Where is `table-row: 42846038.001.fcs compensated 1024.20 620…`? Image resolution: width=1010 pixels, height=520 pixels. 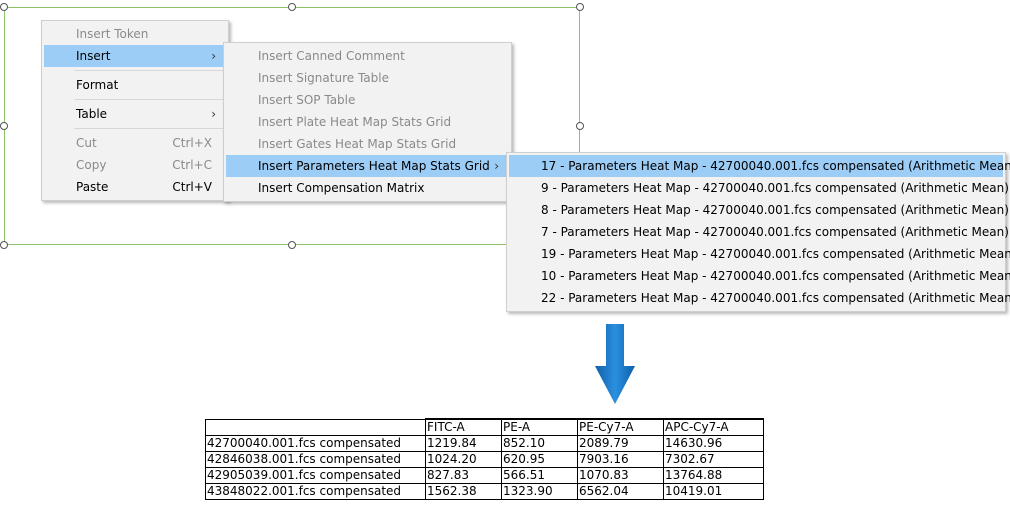
table-row: 42846038.001.fcs compensated 1024.20 620… is located at coordinates (484, 459).